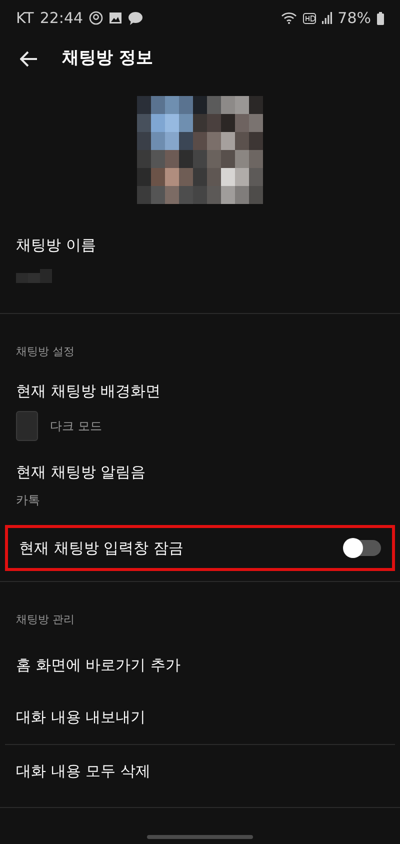 This screenshot has height=844, width=400. I want to click on screen-title: 채팅방 정보, so click(107, 58).